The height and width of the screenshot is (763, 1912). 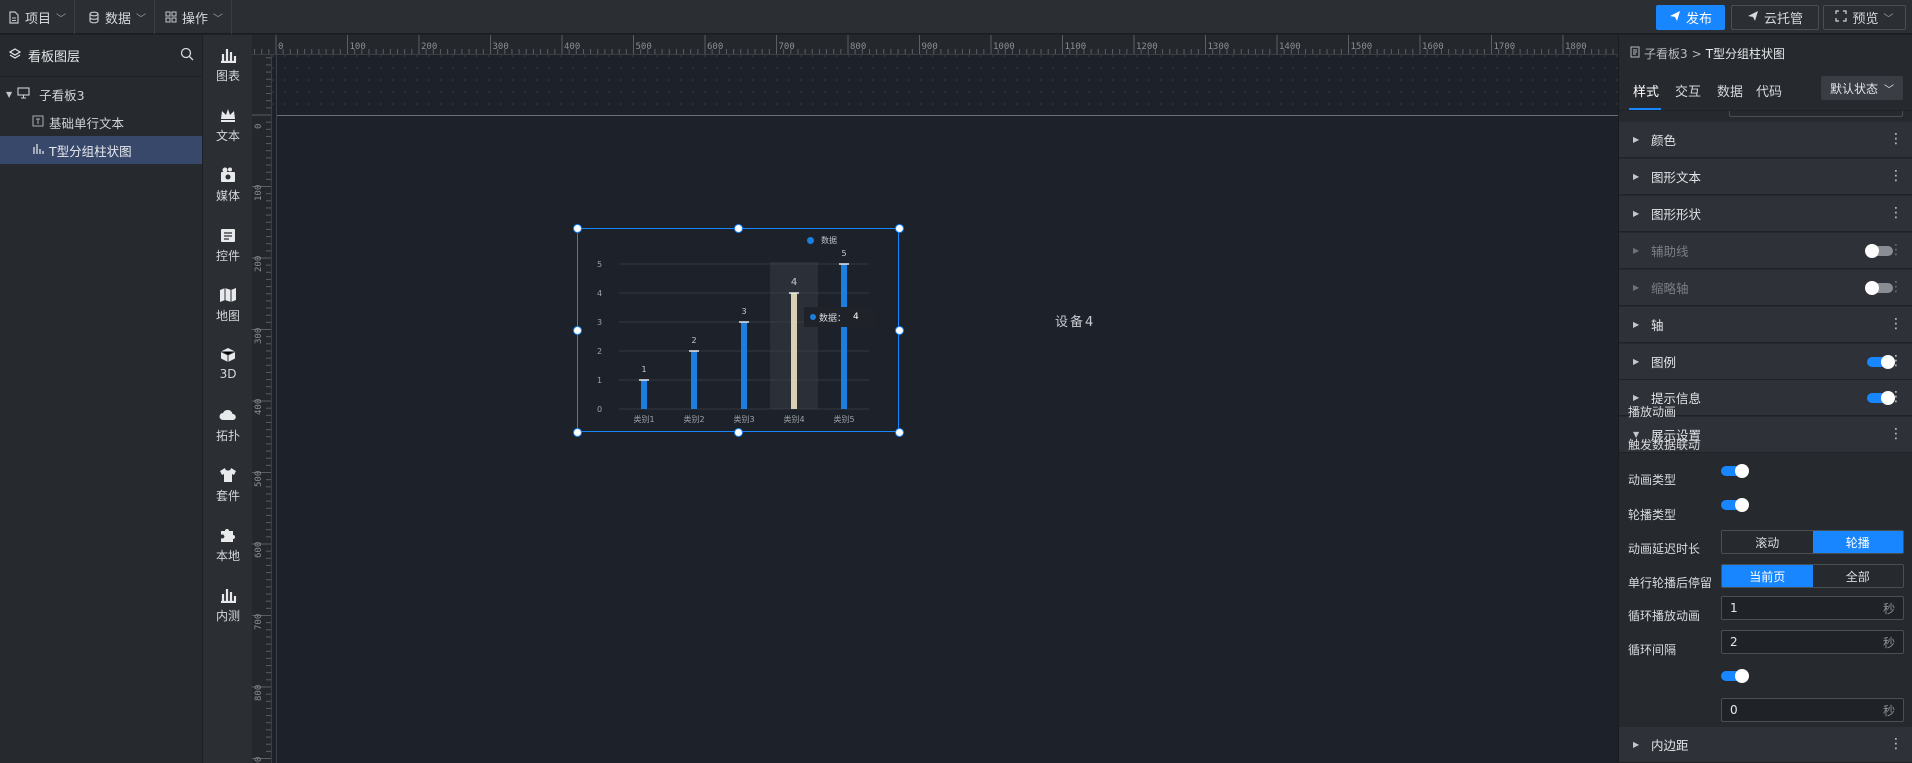 What do you see at coordinates (1812, 710) in the screenshot?
I see `loop-interval-input: 0 秒` at bounding box center [1812, 710].